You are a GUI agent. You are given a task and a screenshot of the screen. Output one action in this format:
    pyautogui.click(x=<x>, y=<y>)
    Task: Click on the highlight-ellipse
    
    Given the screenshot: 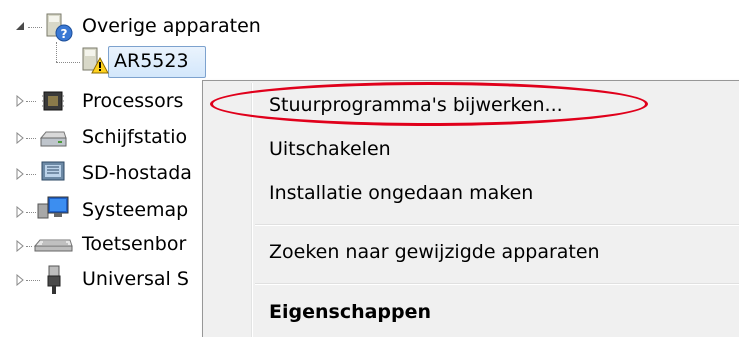 What is the action you would take?
    pyautogui.click(x=429, y=104)
    